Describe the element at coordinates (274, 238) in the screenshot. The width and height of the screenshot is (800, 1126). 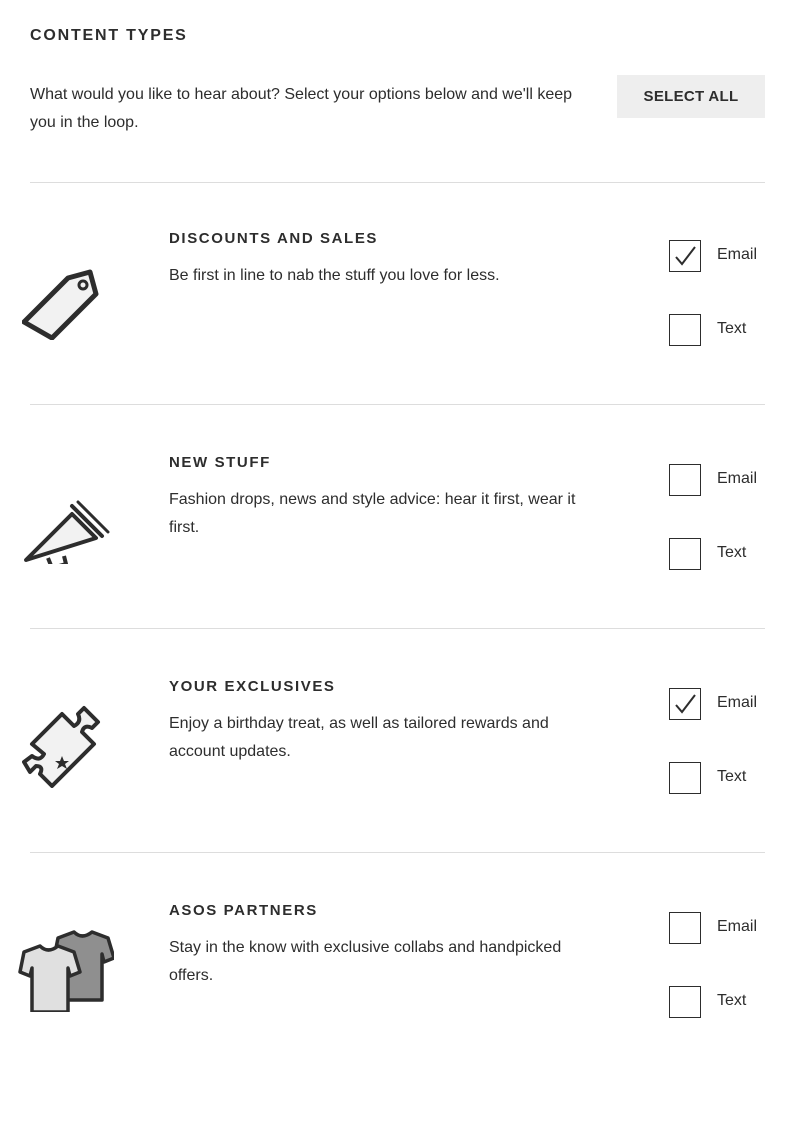
I see `category-title: DISCOUNTS AND SALES` at that location.